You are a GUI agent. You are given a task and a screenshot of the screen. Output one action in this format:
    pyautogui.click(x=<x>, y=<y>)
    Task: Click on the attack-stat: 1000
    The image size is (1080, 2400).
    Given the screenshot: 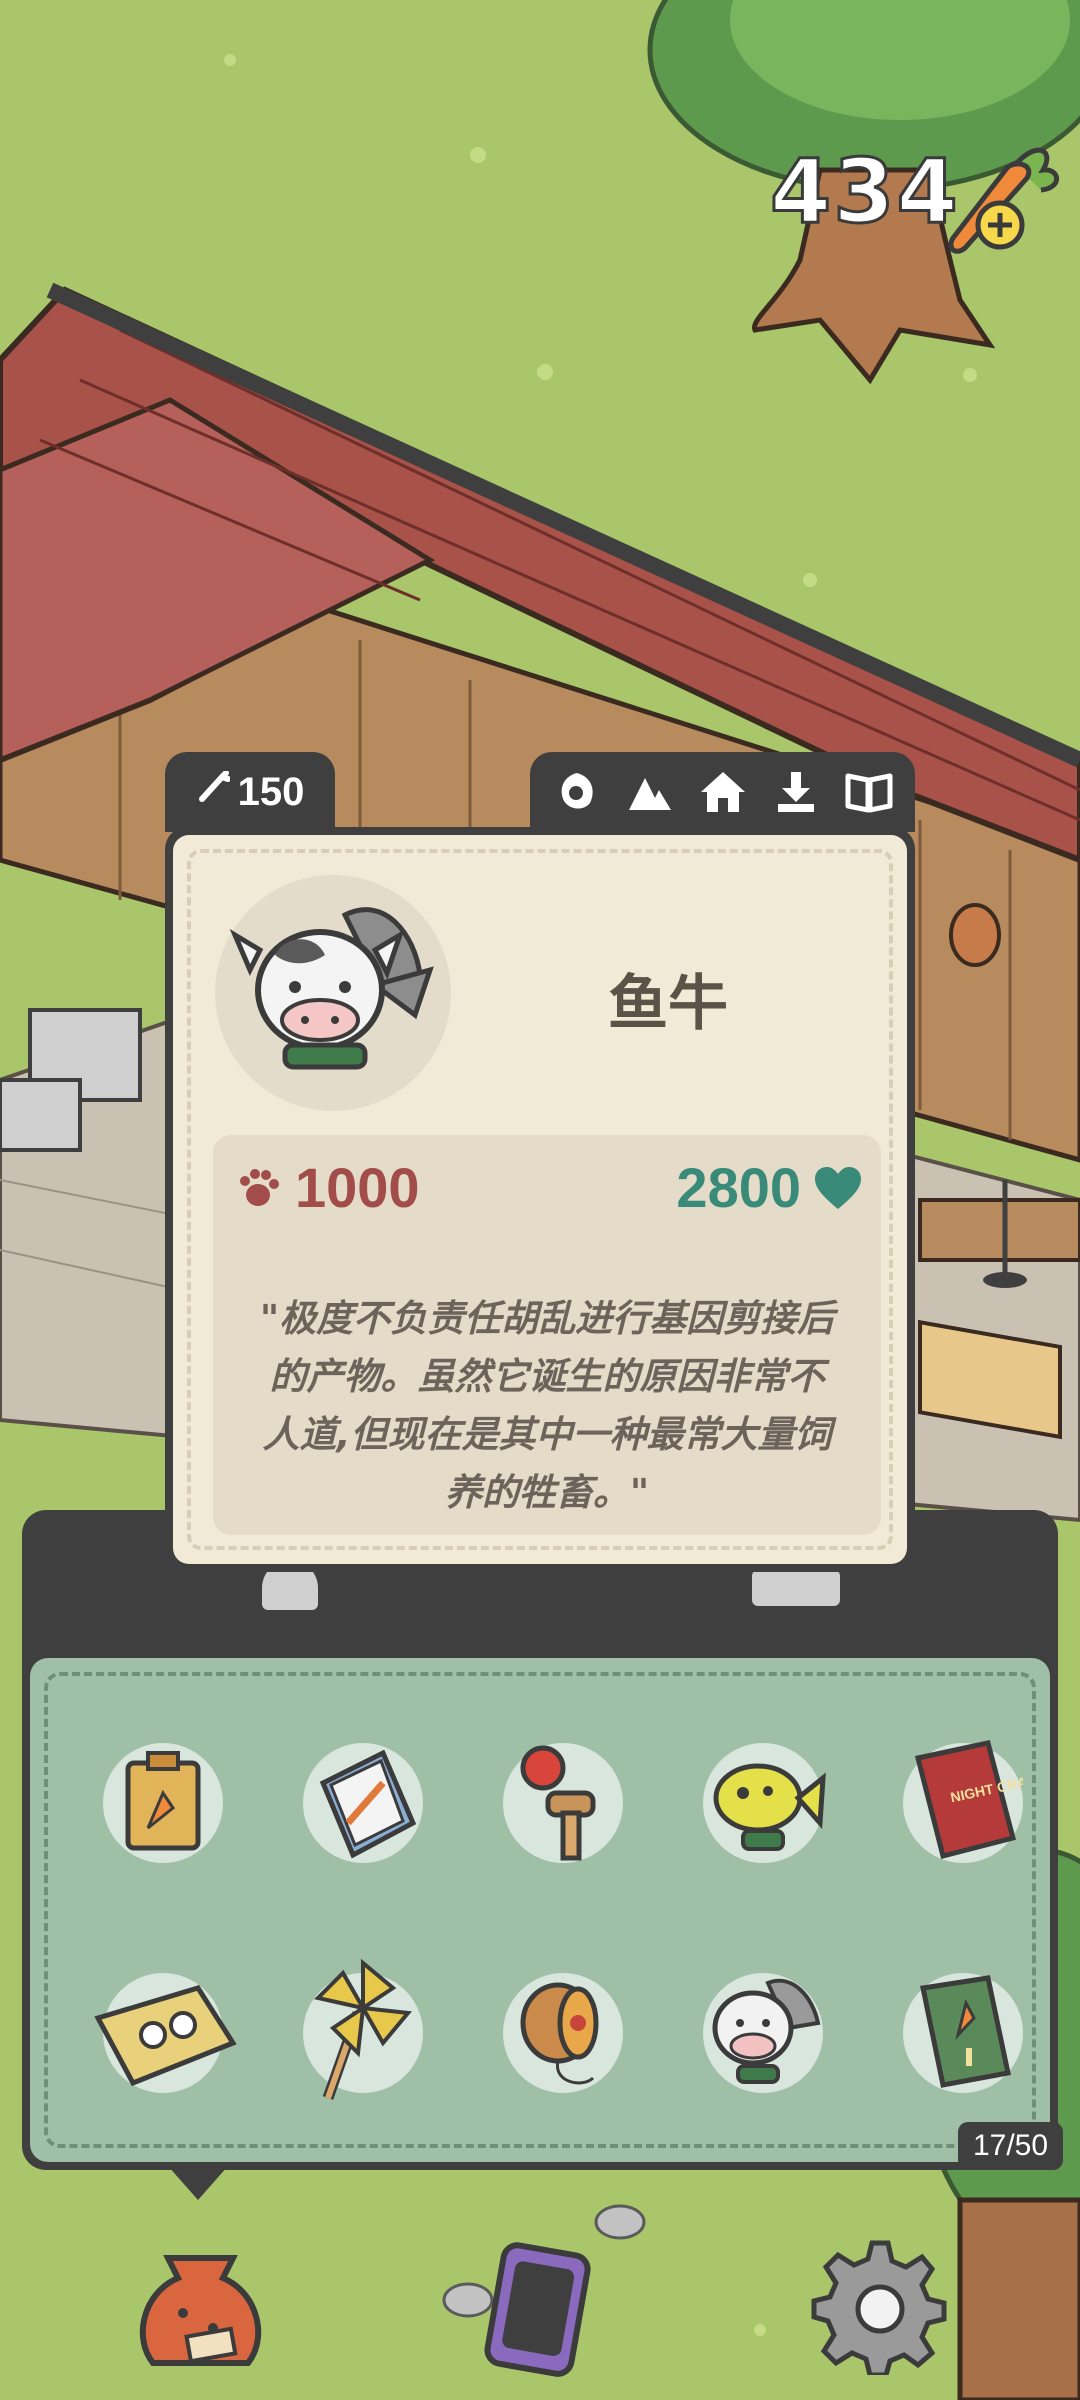 What is the action you would take?
    pyautogui.click(x=327, y=1187)
    